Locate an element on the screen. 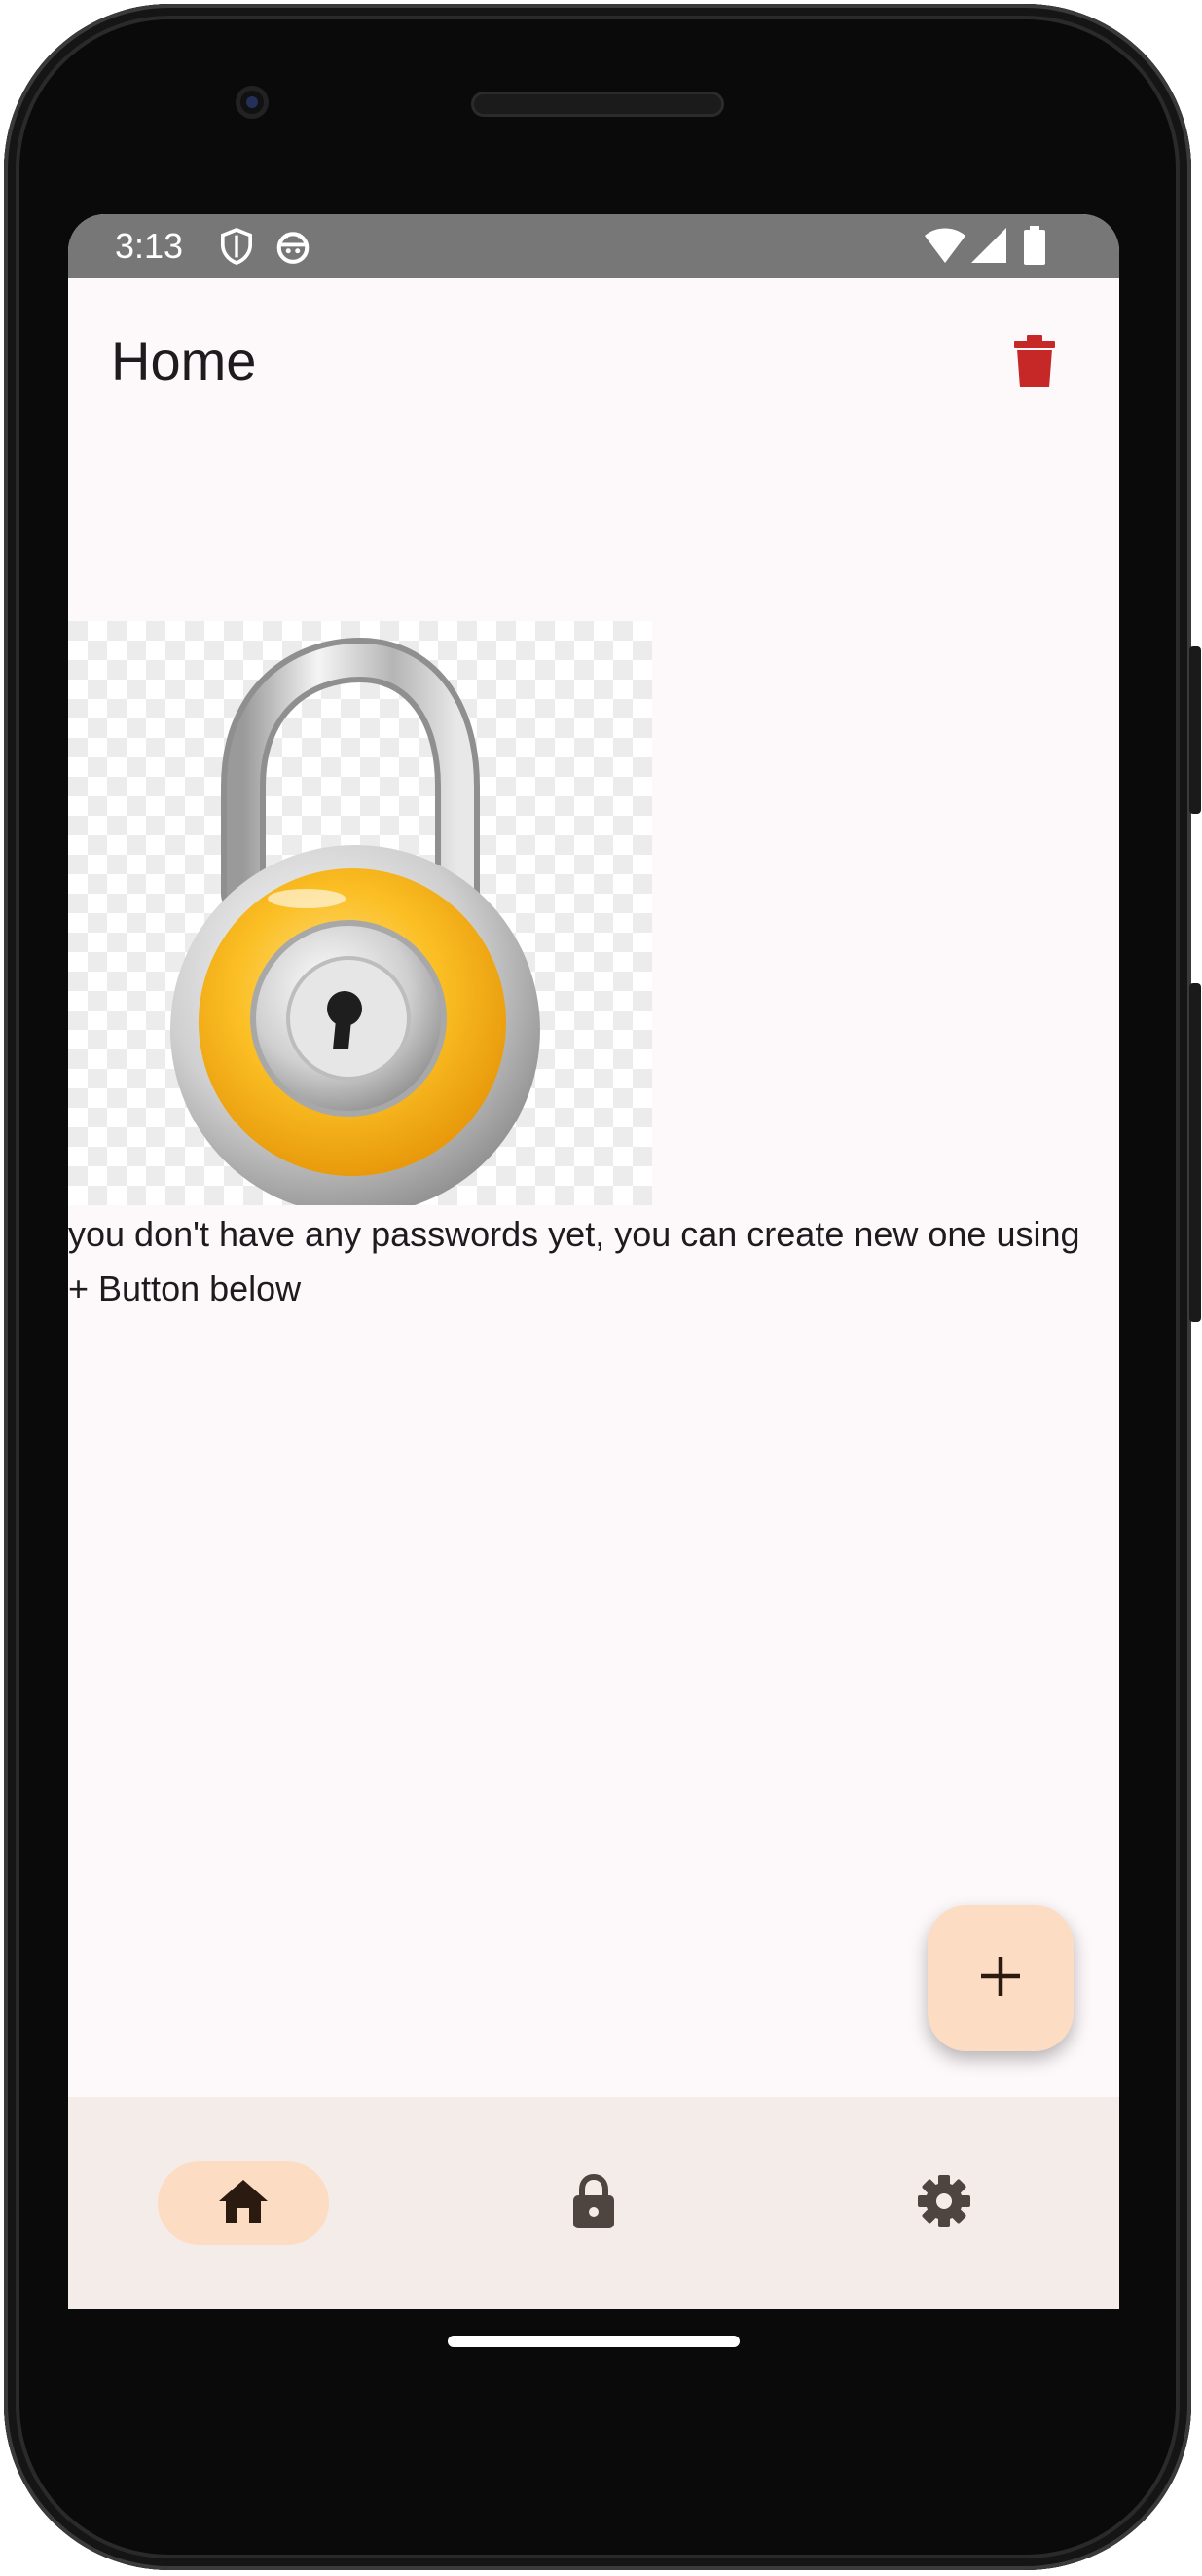 The height and width of the screenshot is (2576, 1202). gesture-home-indicator is located at coordinates (594, 2341).